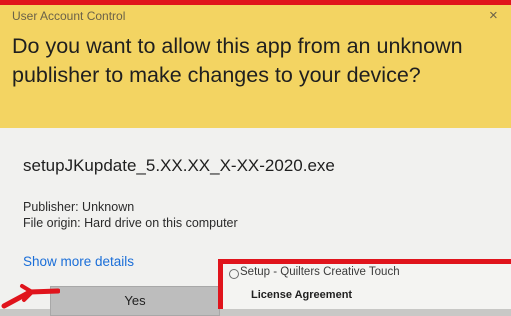 The image size is (511, 316). Describe the element at coordinates (179, 165) in the screenshot. I see `file-name: setupJKupdate_5.XX.XX_X-XX-2020.exe` at that location.